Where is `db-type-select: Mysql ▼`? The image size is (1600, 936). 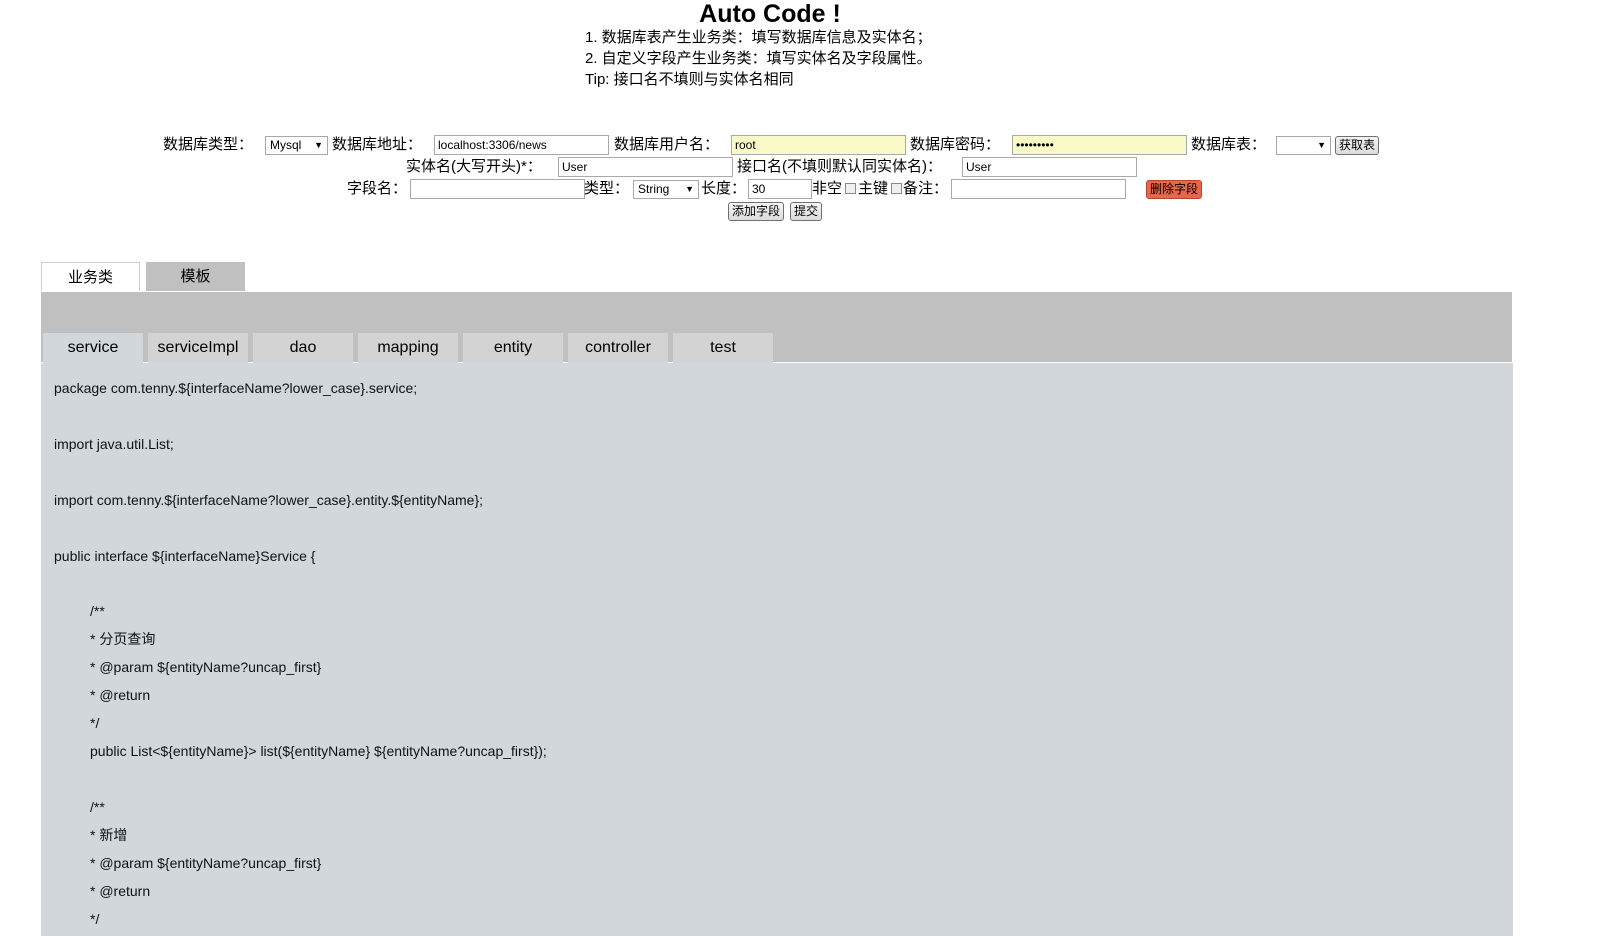 db-type-select: Mysql ▼ is located at coordinates (296, 145).